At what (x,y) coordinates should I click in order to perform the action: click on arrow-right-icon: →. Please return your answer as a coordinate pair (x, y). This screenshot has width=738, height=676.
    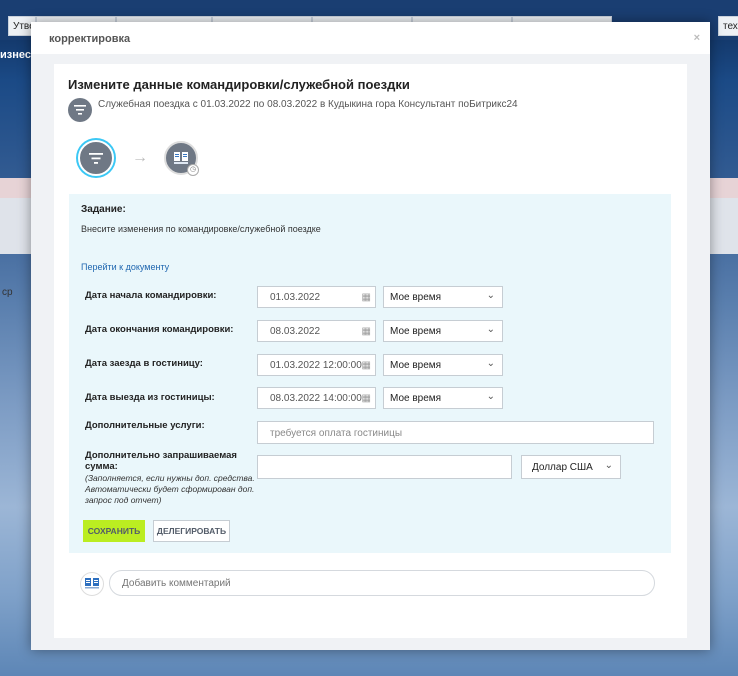
    Looking at the image, I should click on (140, 157).